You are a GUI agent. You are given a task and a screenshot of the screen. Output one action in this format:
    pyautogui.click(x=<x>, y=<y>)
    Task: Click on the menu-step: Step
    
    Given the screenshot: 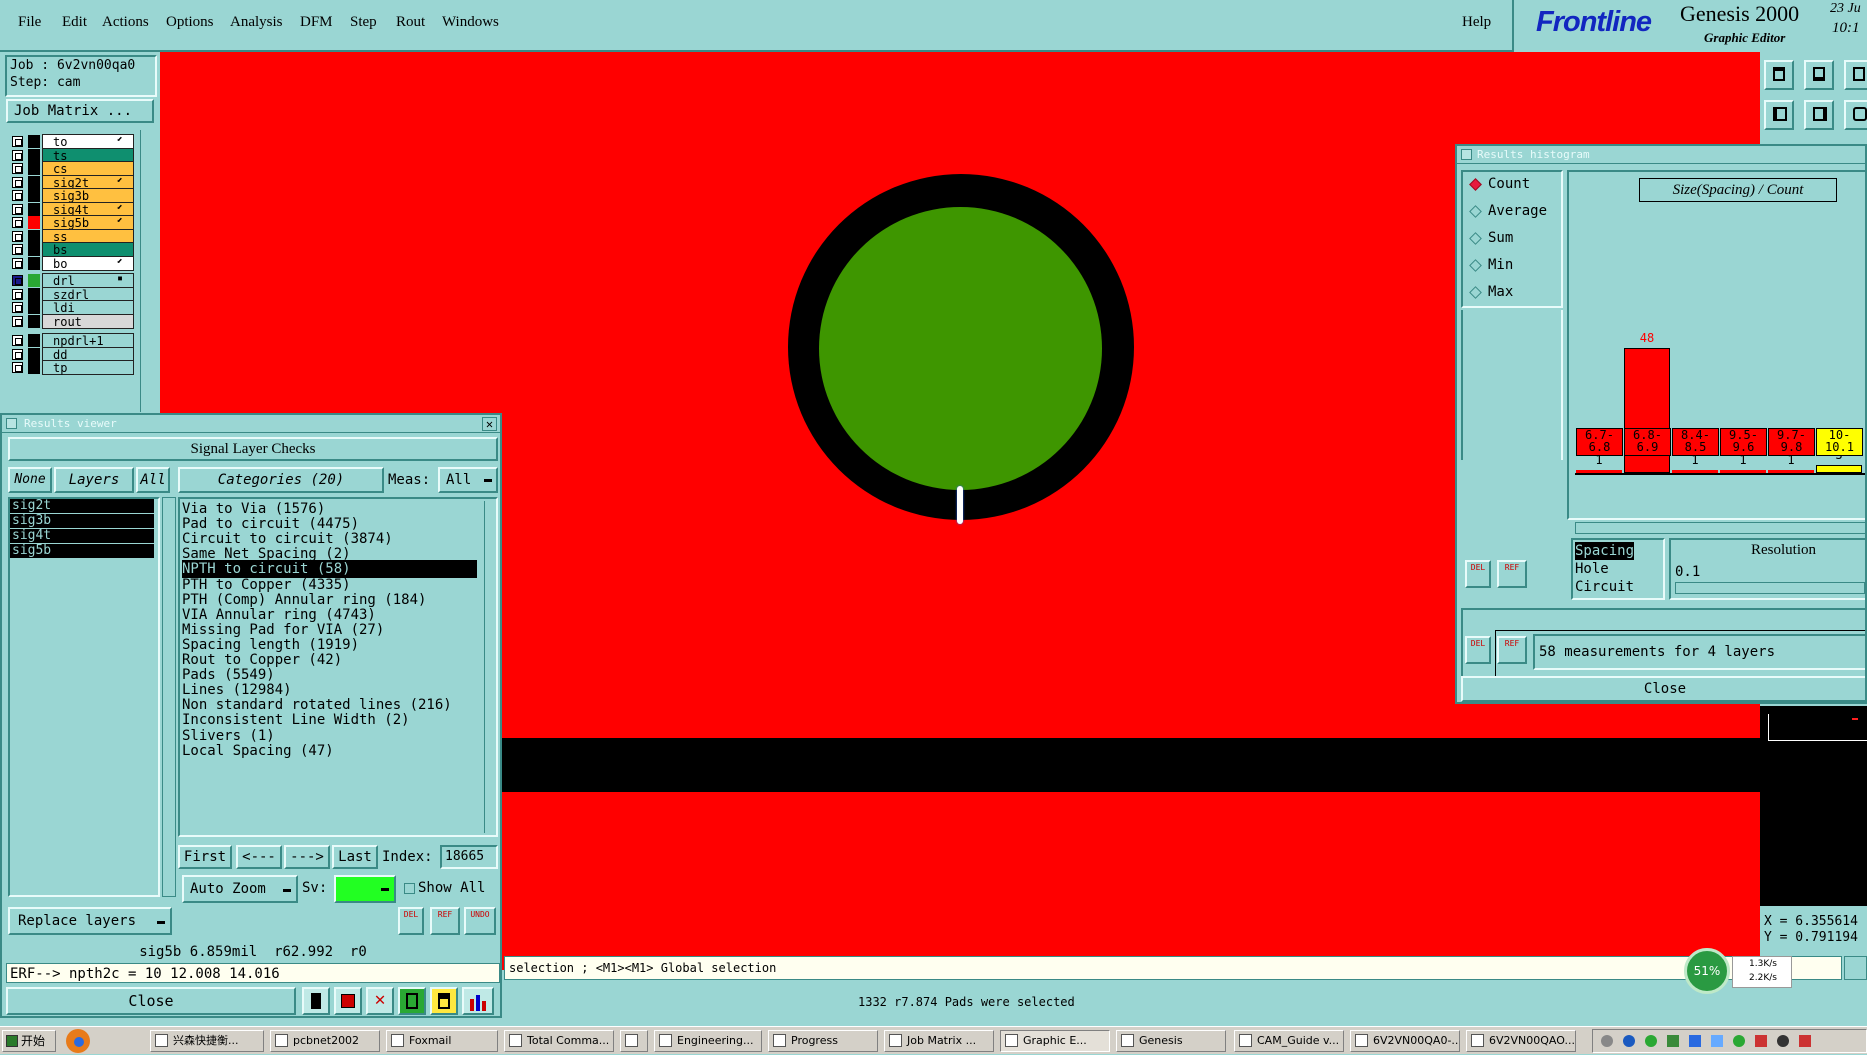 What is the action you would take?
    pyautogui.click(x=363, y=22)
    